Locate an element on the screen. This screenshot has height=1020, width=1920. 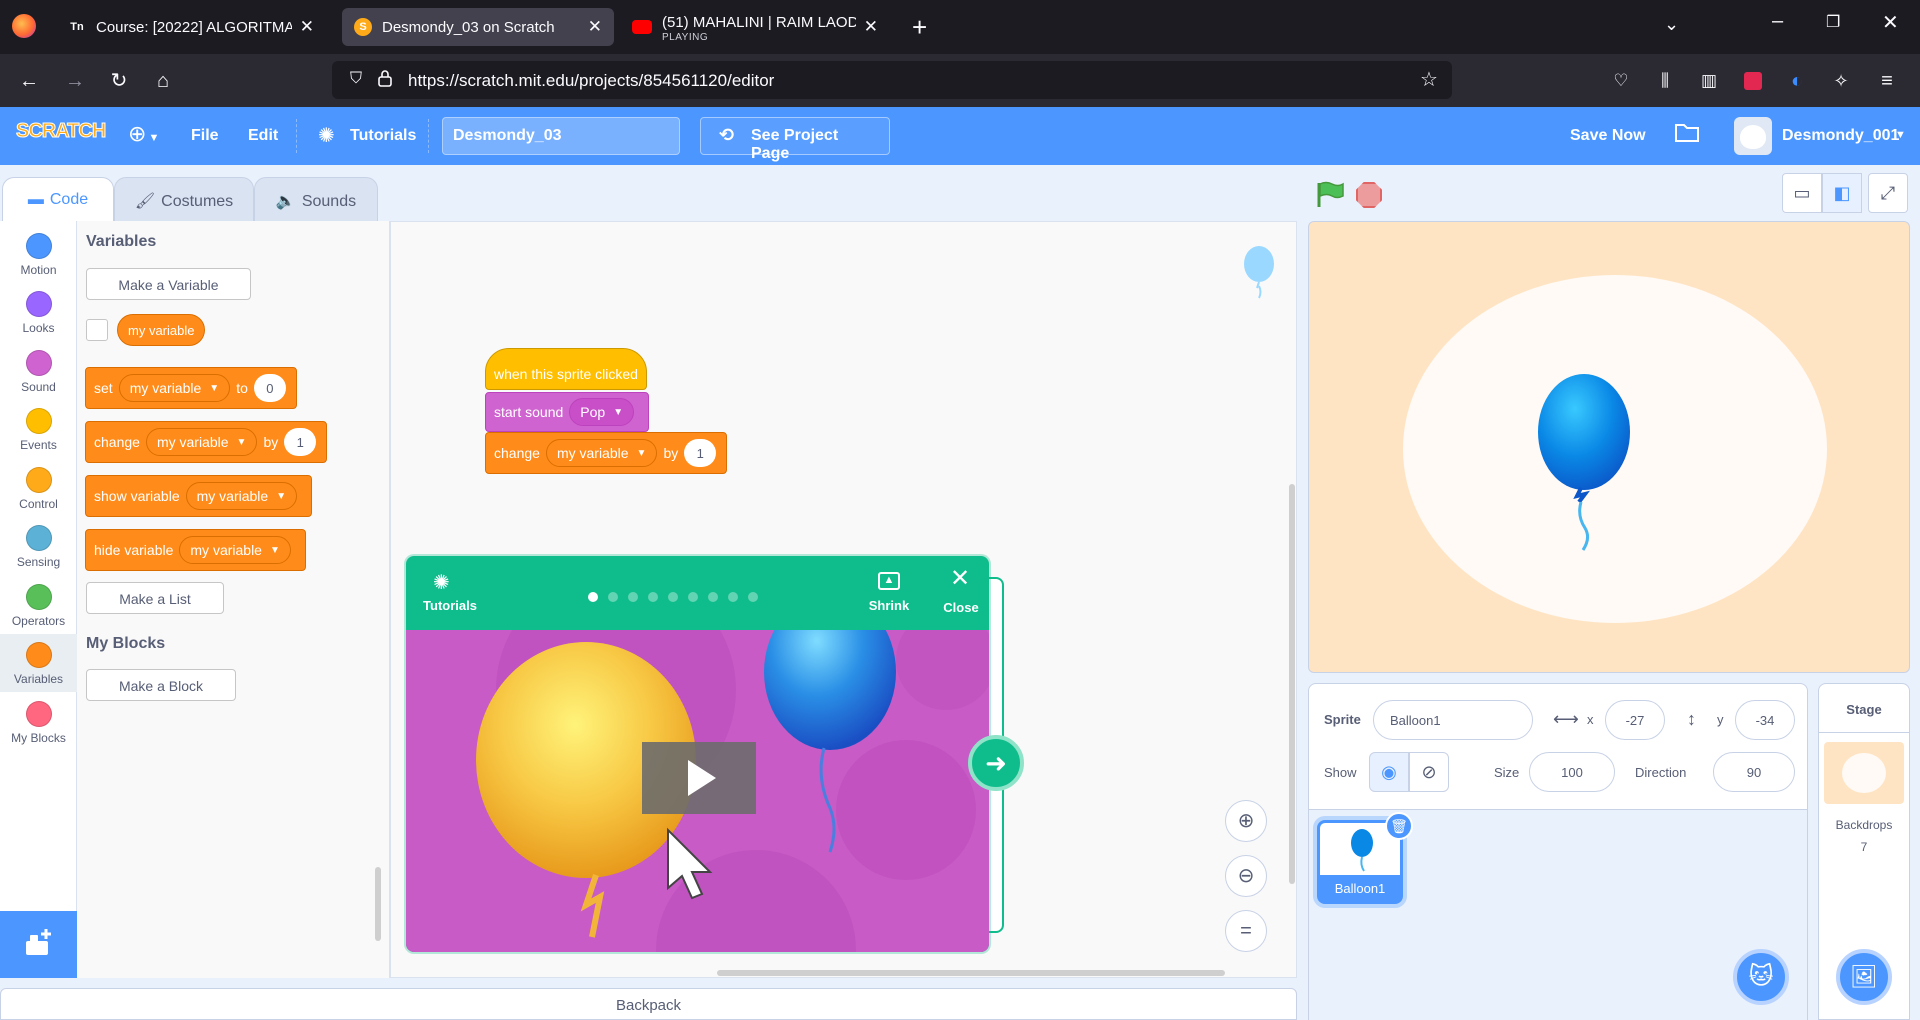
save-now-button: Save Now is located at coordinates (1608, 136).